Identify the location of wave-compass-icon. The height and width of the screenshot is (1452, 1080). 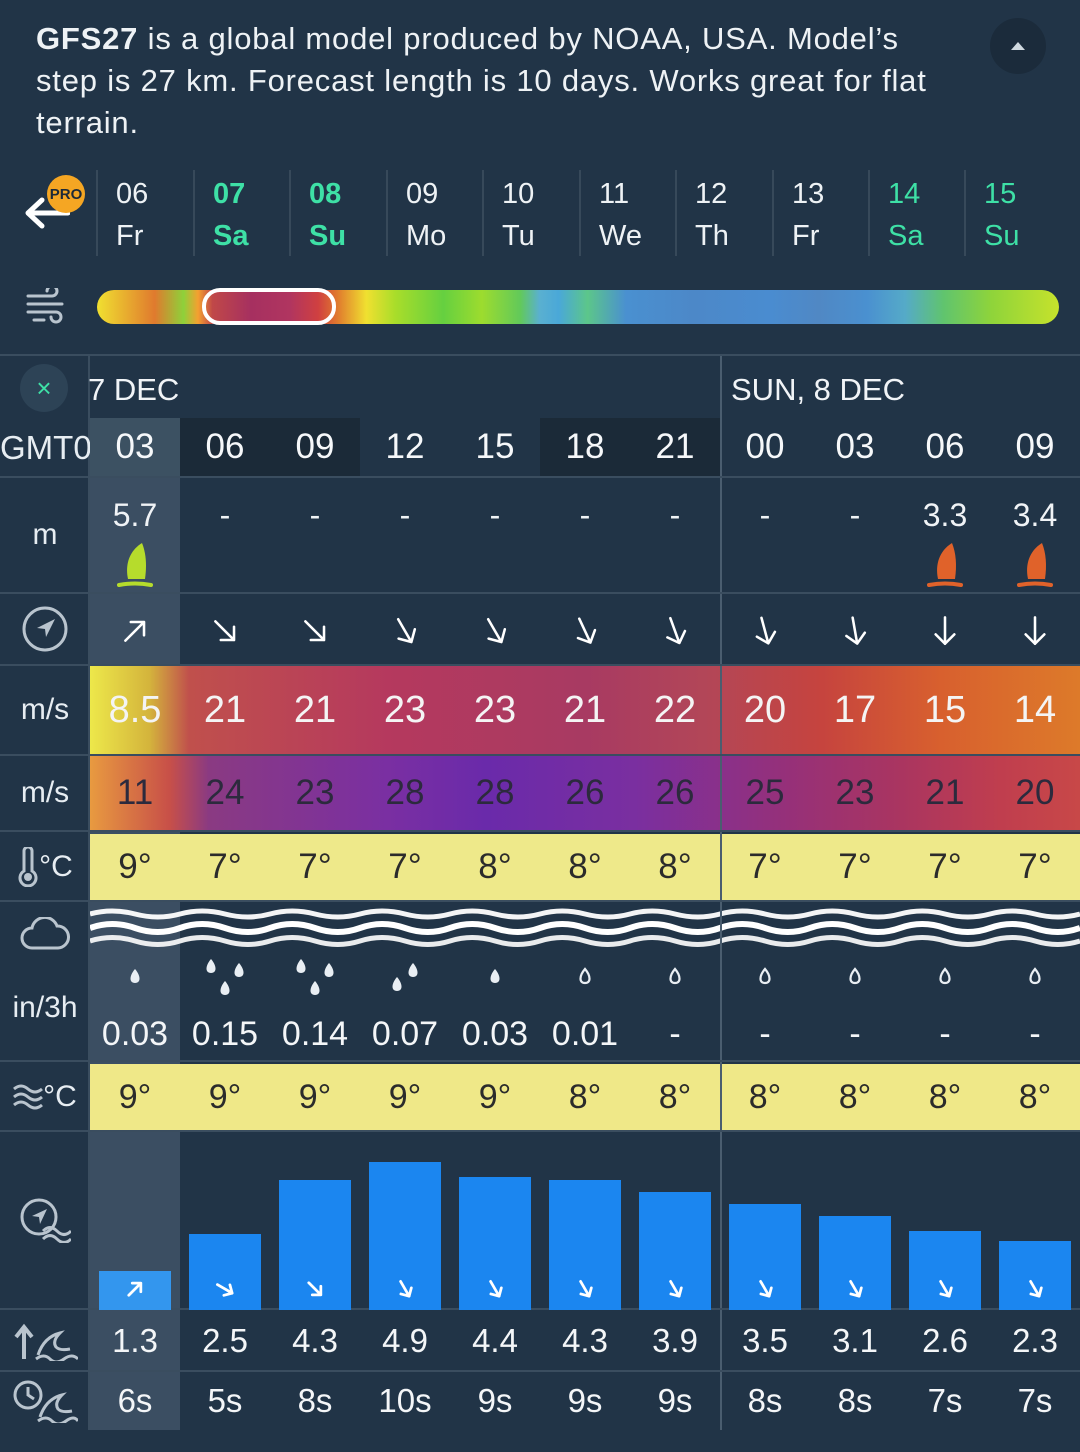
(45, 1220).